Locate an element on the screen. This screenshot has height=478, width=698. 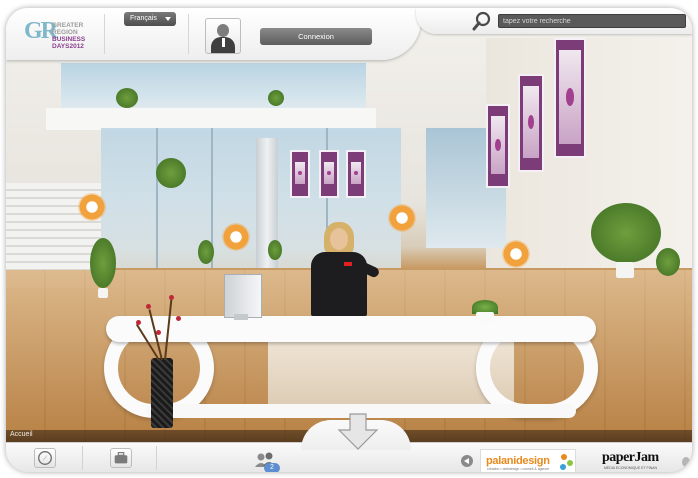
scene-upper-glass is located at coordinates (213, 88).